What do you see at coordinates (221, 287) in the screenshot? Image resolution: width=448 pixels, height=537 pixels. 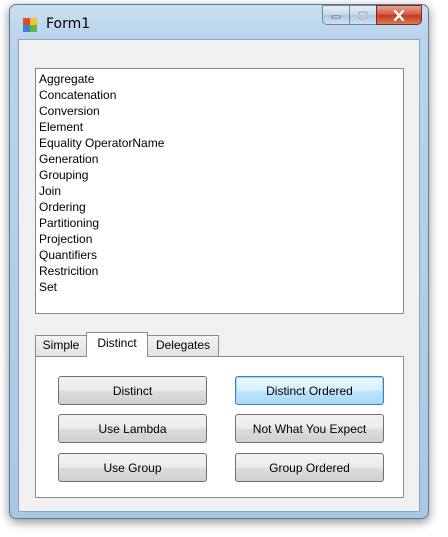 I see `list-item: Set` at bounding box center [221, 287].